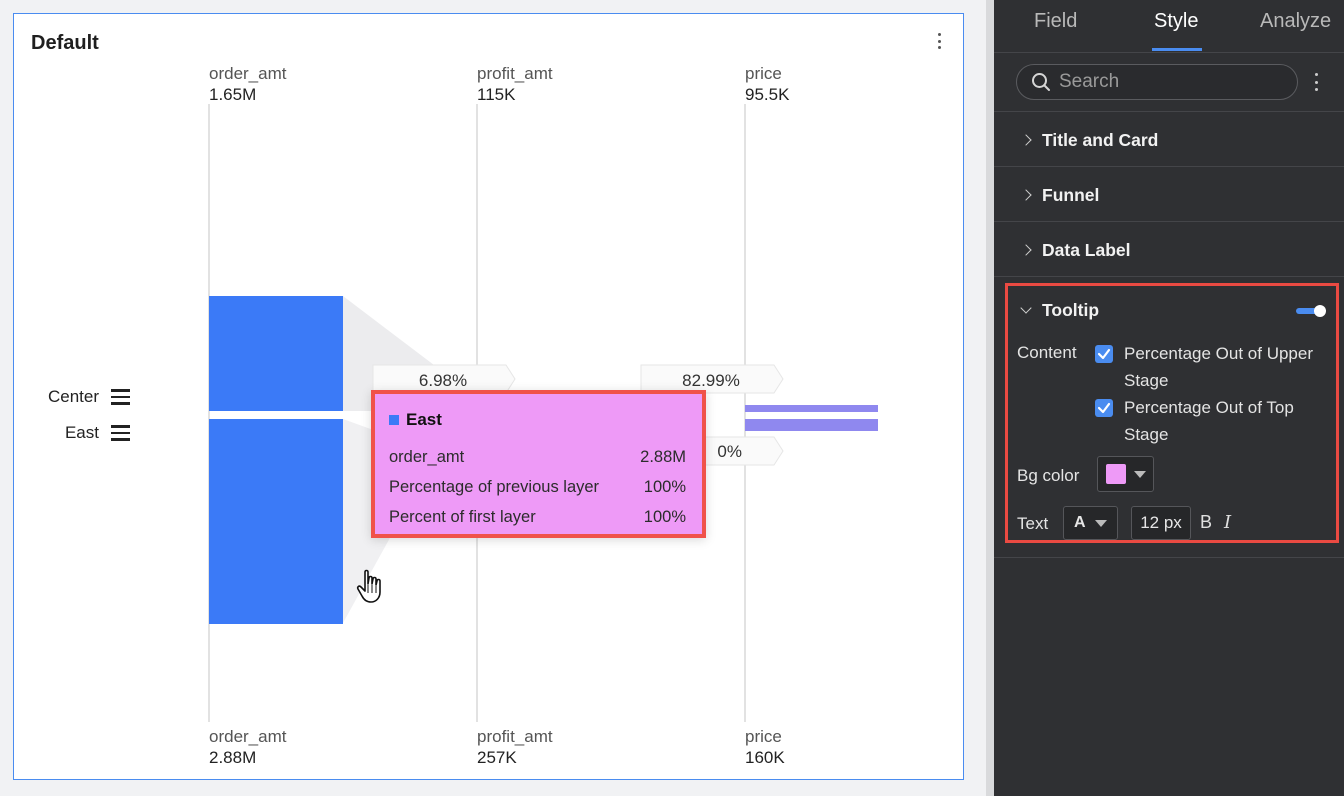  I want to click on funnel-bar-east-price, so click(811, 425).